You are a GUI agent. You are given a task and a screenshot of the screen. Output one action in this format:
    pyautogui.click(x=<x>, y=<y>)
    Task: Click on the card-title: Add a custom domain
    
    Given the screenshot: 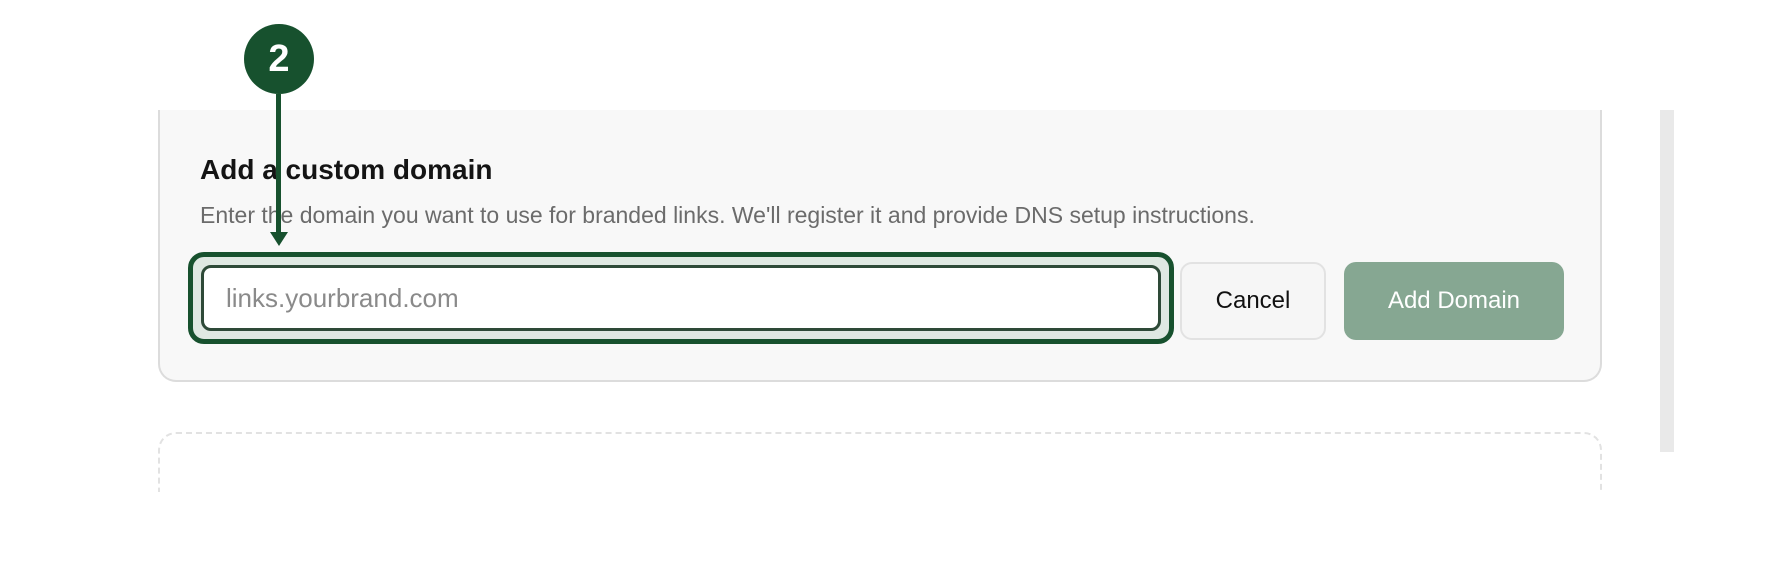 What is the action you would take?
    pyautogui.click(x=346, y=169)
    